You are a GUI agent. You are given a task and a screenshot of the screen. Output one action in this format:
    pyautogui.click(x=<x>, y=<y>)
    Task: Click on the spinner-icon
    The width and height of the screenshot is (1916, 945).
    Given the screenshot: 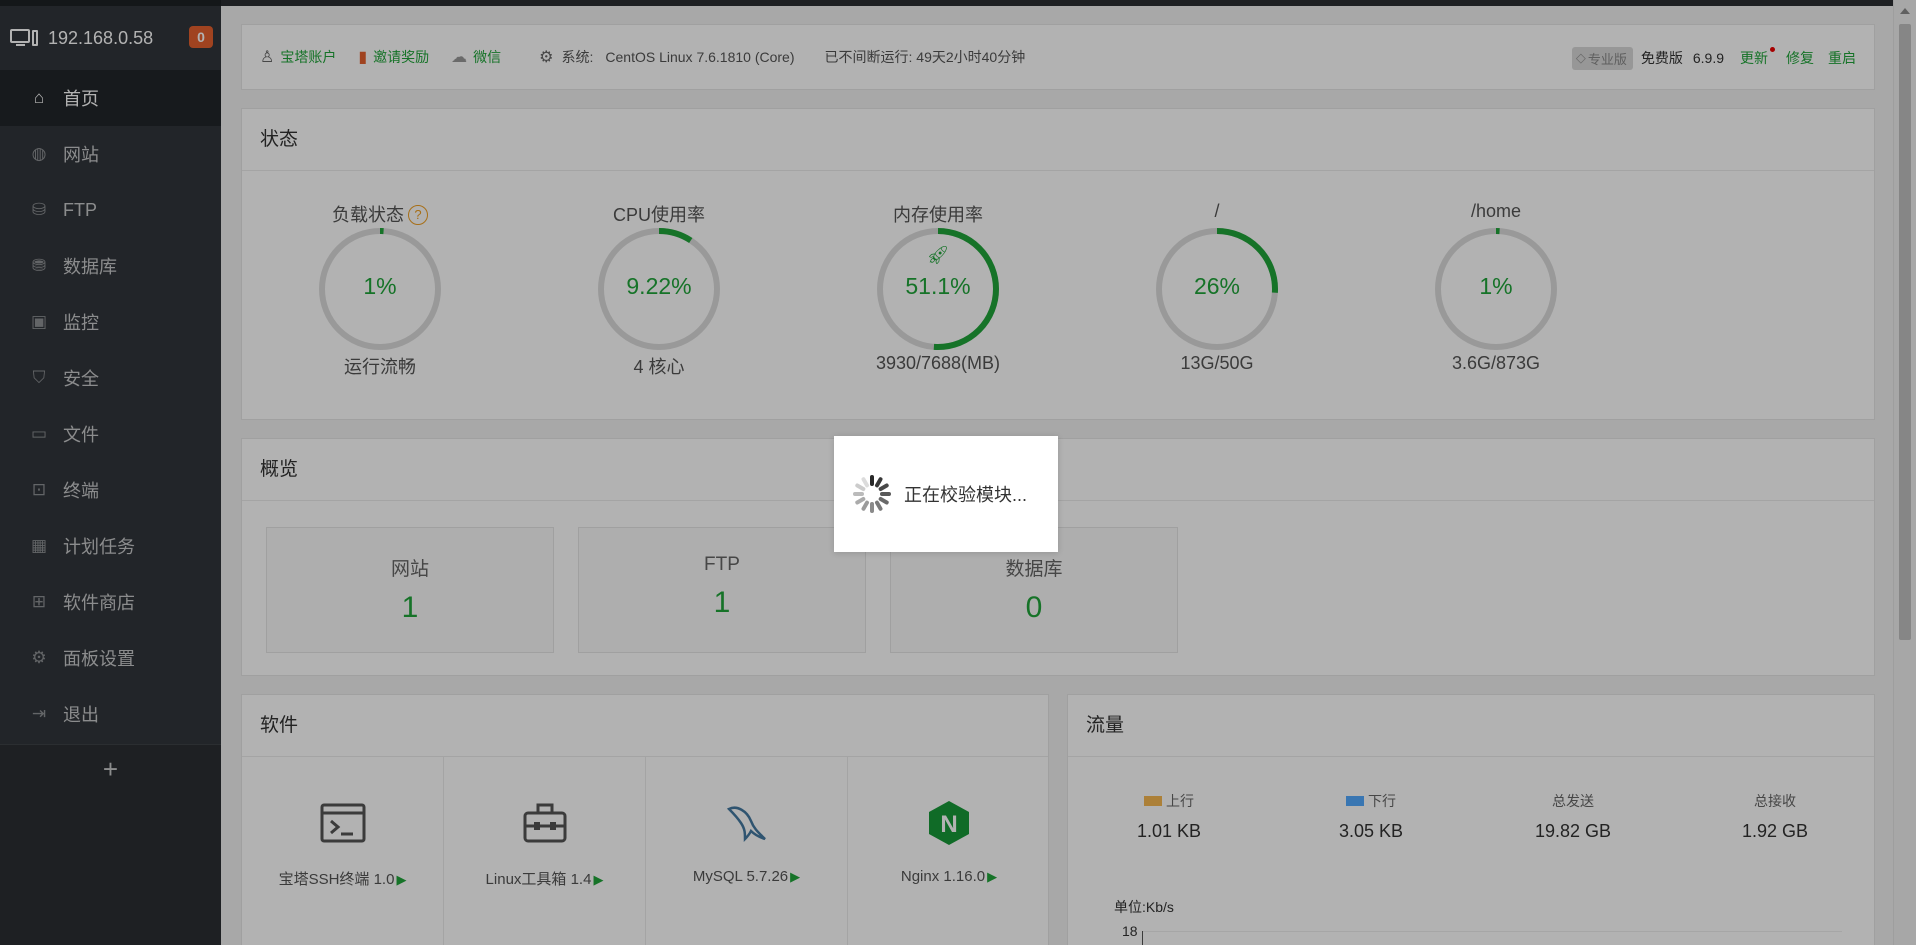 What is the action you would take?
    pyautogui.click(x=872, y=494)
    